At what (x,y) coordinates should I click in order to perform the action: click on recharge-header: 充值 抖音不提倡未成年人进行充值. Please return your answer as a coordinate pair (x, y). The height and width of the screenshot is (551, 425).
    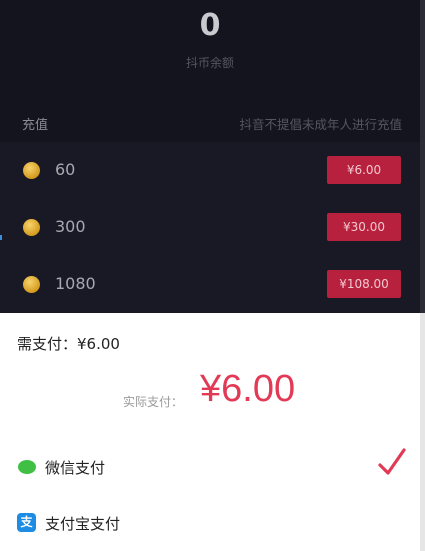
    Looking at the image, I should click on (212, 123).